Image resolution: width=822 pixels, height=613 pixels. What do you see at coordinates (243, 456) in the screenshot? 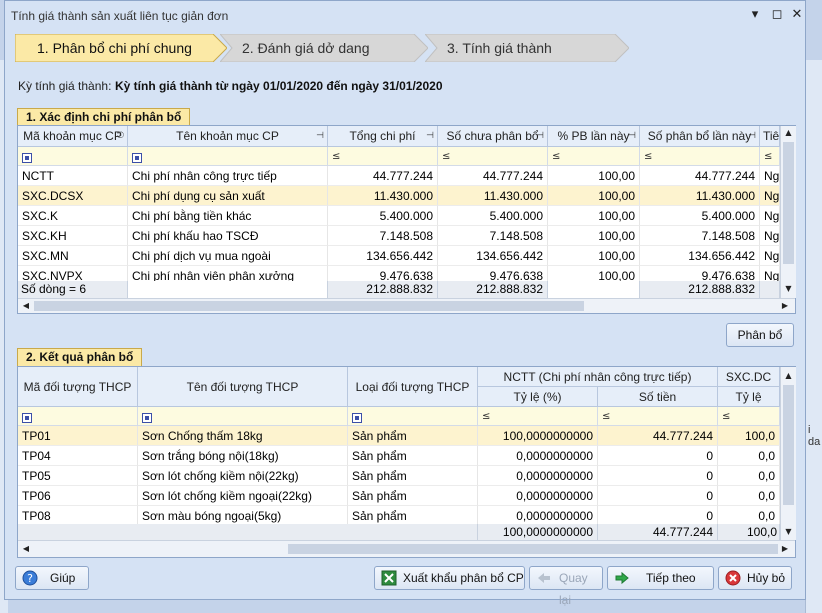
I see `table-cell: Sơn trắng bóng nội(18kg)` at bounding box center [243, 456].